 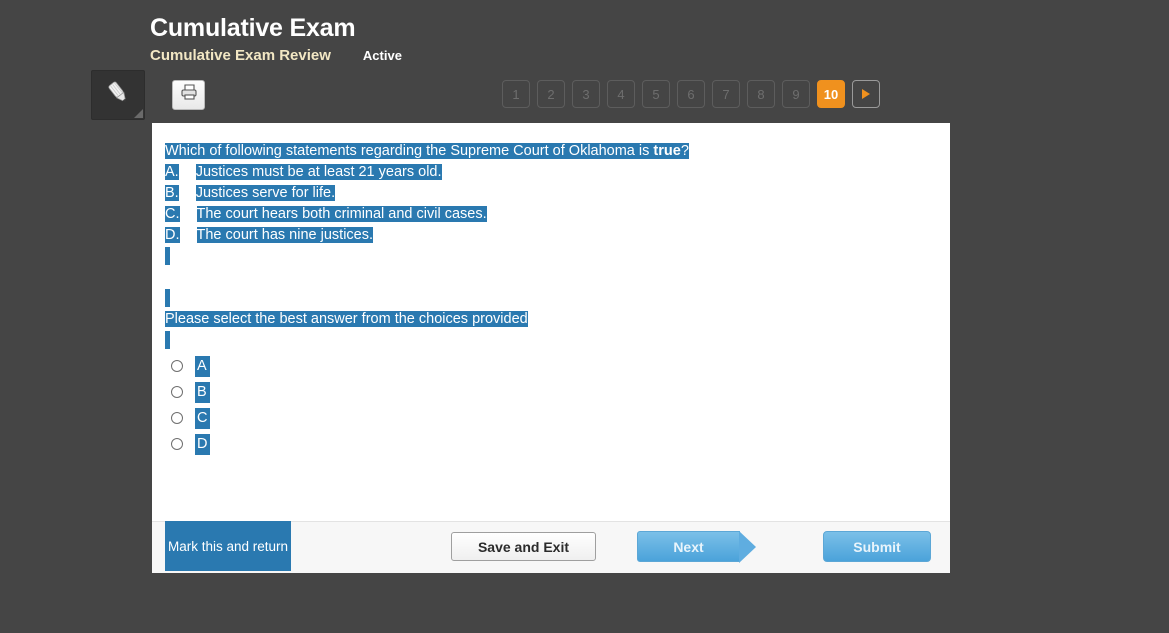 I want to click on choice-letter-a: A., so click(x=172, y=172).